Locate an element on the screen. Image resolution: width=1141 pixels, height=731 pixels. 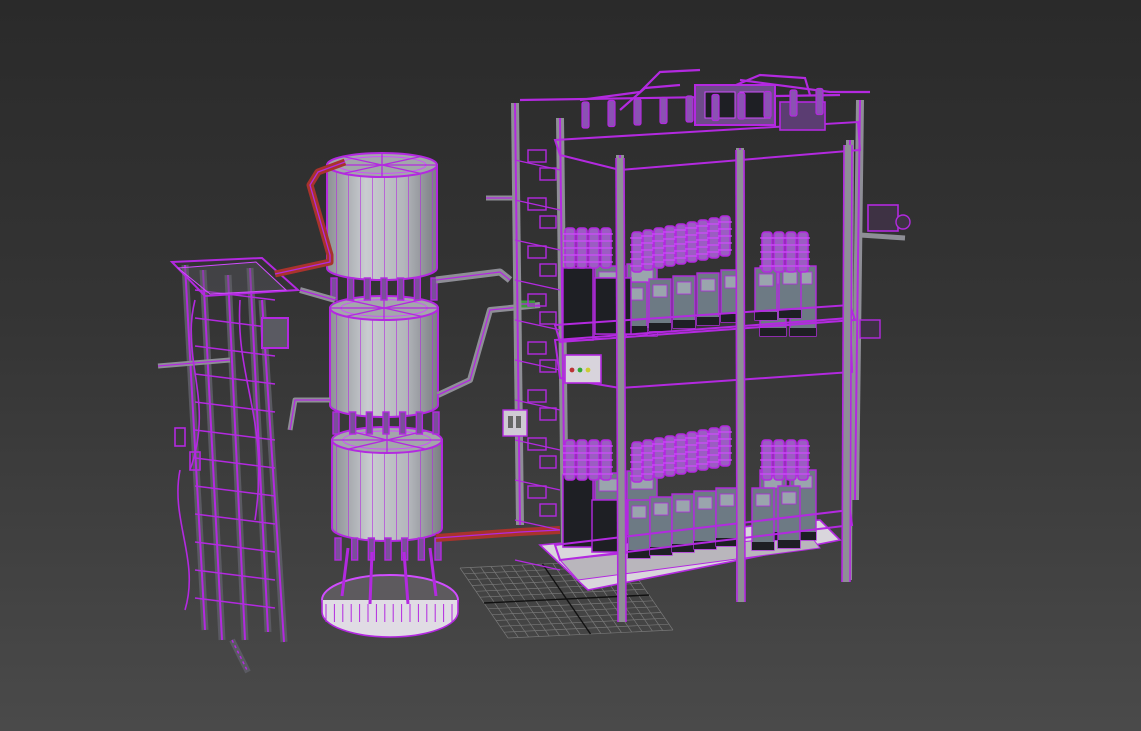
tower-panel is located at coordinates (180, 437).